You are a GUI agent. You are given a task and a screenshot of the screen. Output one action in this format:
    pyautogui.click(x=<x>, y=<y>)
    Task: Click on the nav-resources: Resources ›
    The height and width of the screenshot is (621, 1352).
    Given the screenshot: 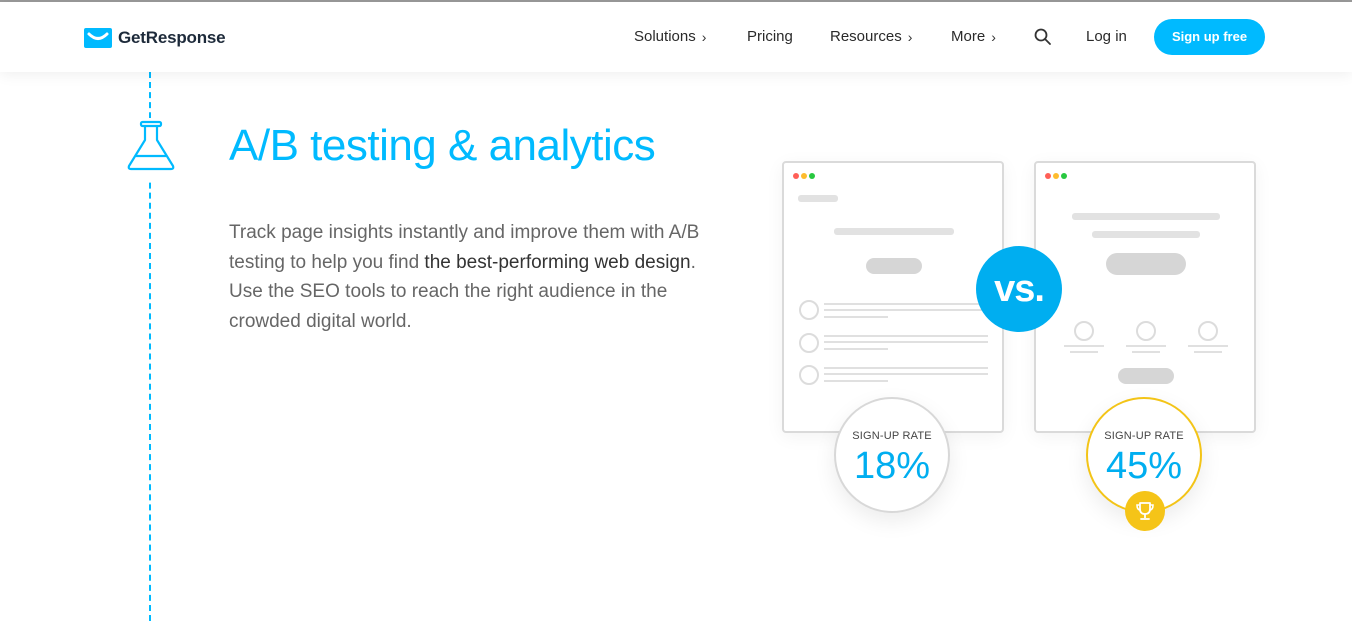 What is the action you would take?
    pyautogui.click(x=871, y=37)
    